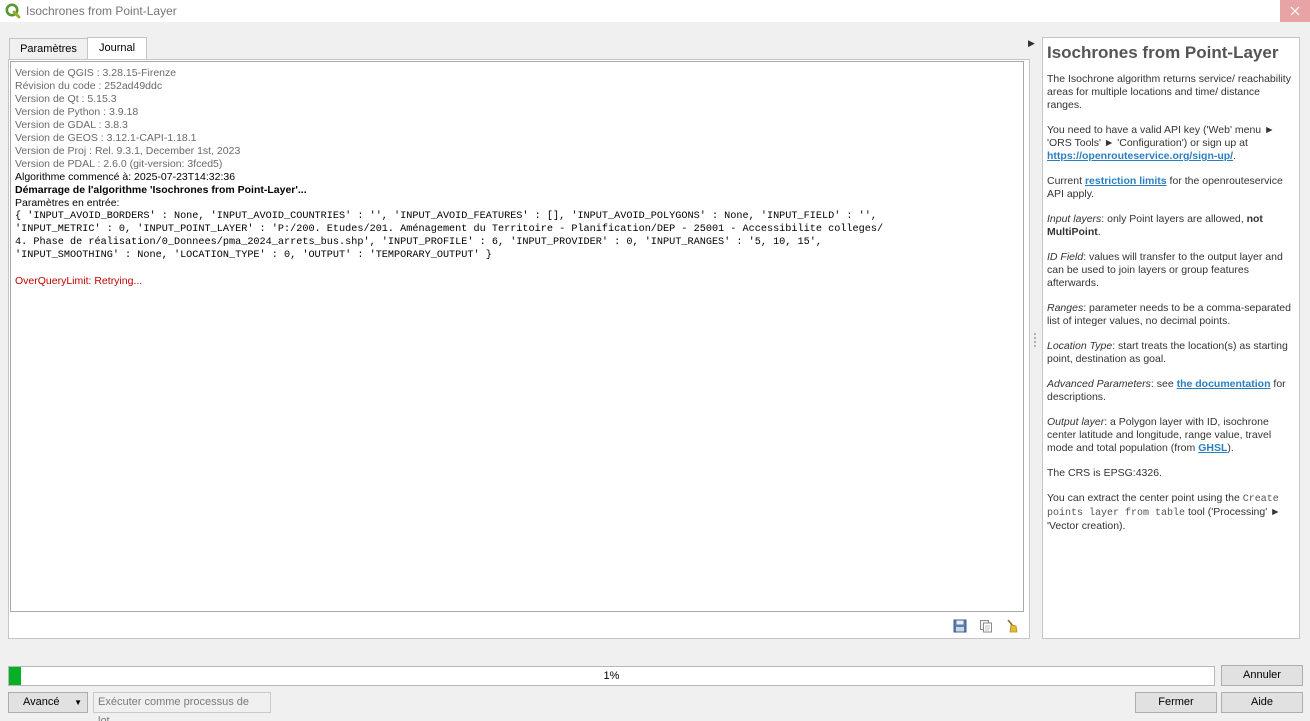  I want to click on progress-label: 1%, so click(611, 676).